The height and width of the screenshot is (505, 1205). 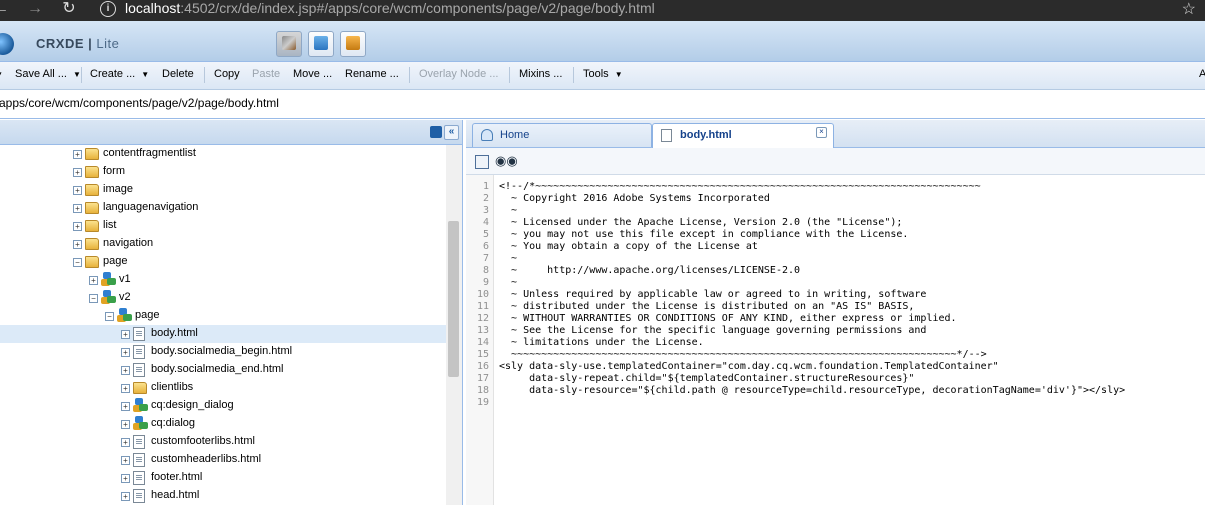 What do you see at coordinates (227, 74) in the screenshot?
I see `copy-button: Copy` at bounding box center [227, 74].